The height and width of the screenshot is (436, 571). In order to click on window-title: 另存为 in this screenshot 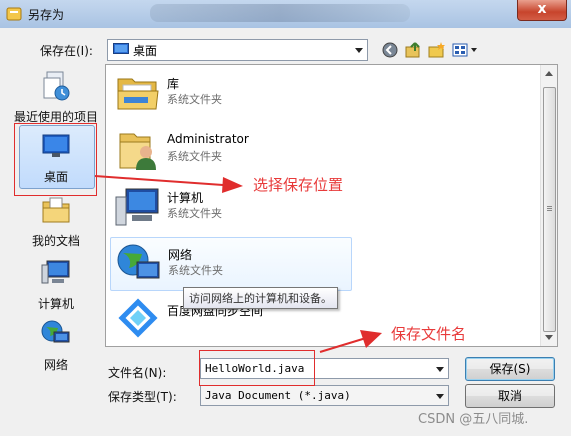, I will do `click(46, 15)`.